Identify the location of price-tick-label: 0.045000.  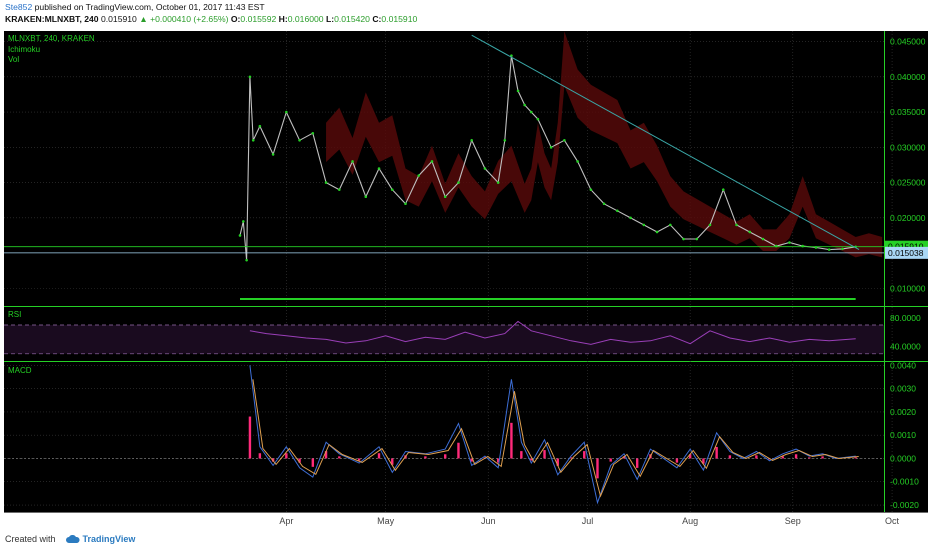
(908, 42).